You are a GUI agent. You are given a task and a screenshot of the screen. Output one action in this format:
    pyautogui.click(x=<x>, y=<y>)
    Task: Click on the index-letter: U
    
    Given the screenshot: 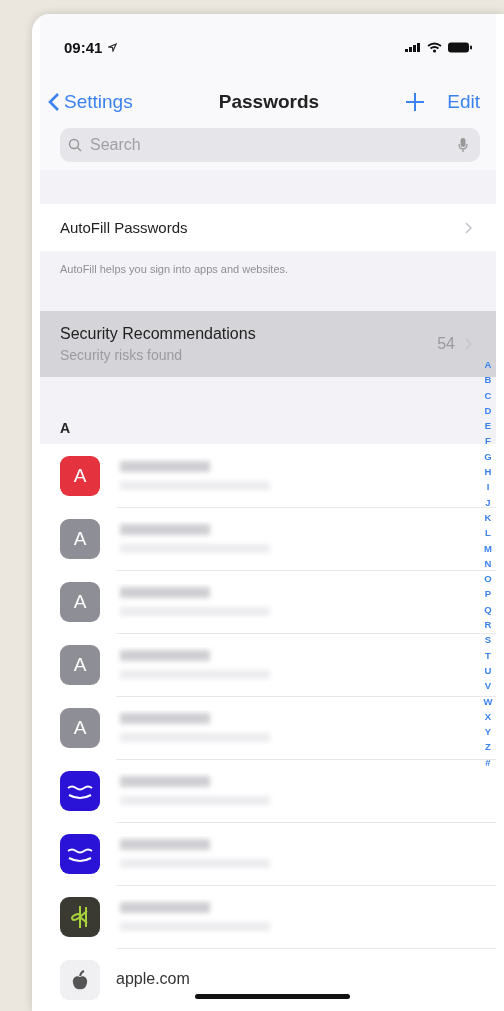 What is the action you would take?
    pyautogui.click(x=488, y=670)
    